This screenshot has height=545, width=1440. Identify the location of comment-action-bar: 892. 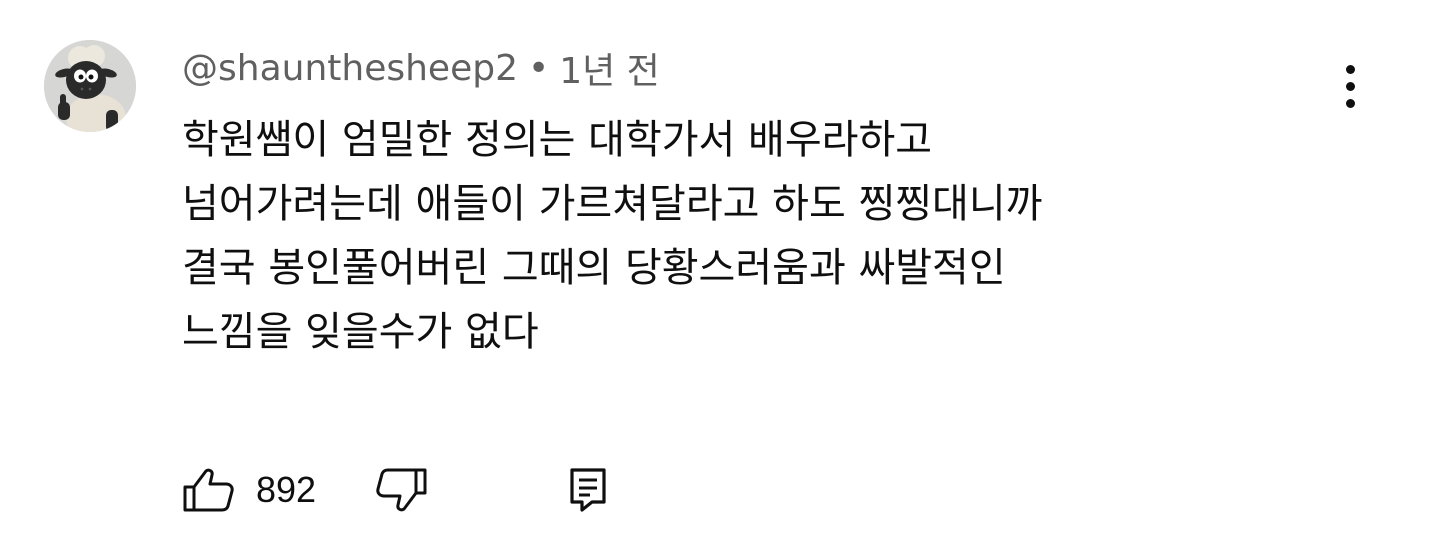
(395, 490).